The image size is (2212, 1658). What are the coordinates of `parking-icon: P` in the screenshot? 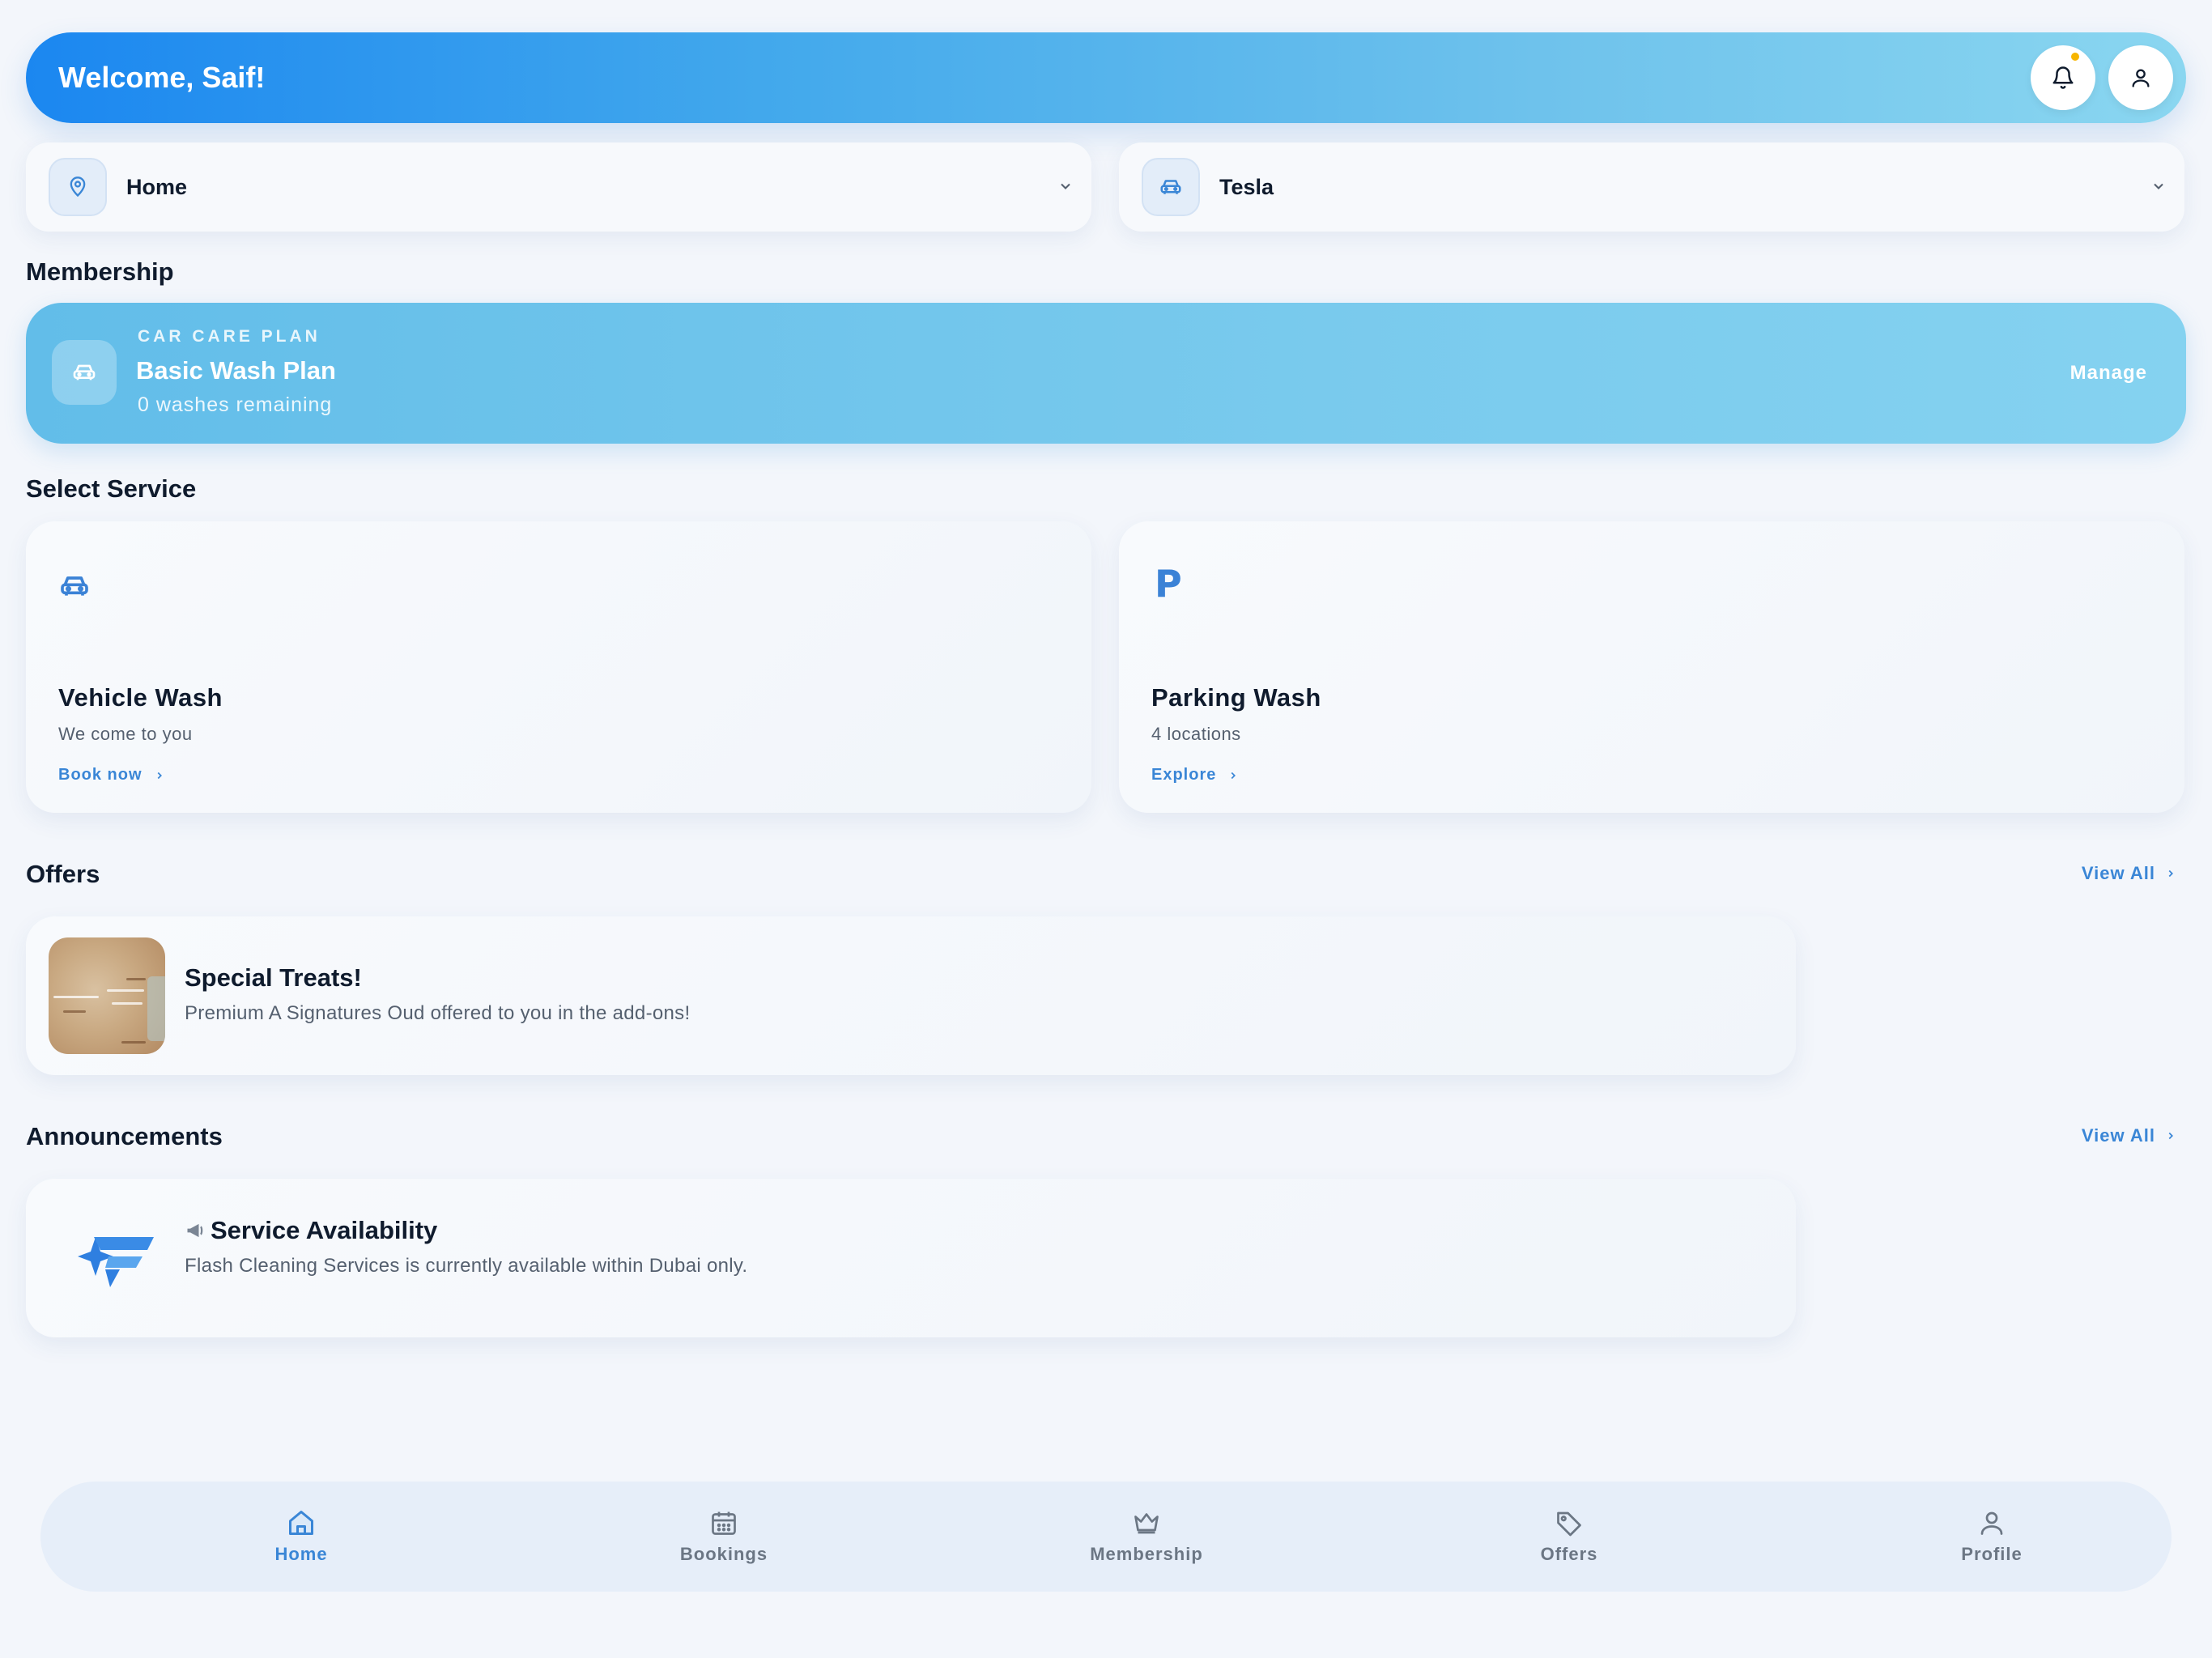 It's located at (1169, 584).